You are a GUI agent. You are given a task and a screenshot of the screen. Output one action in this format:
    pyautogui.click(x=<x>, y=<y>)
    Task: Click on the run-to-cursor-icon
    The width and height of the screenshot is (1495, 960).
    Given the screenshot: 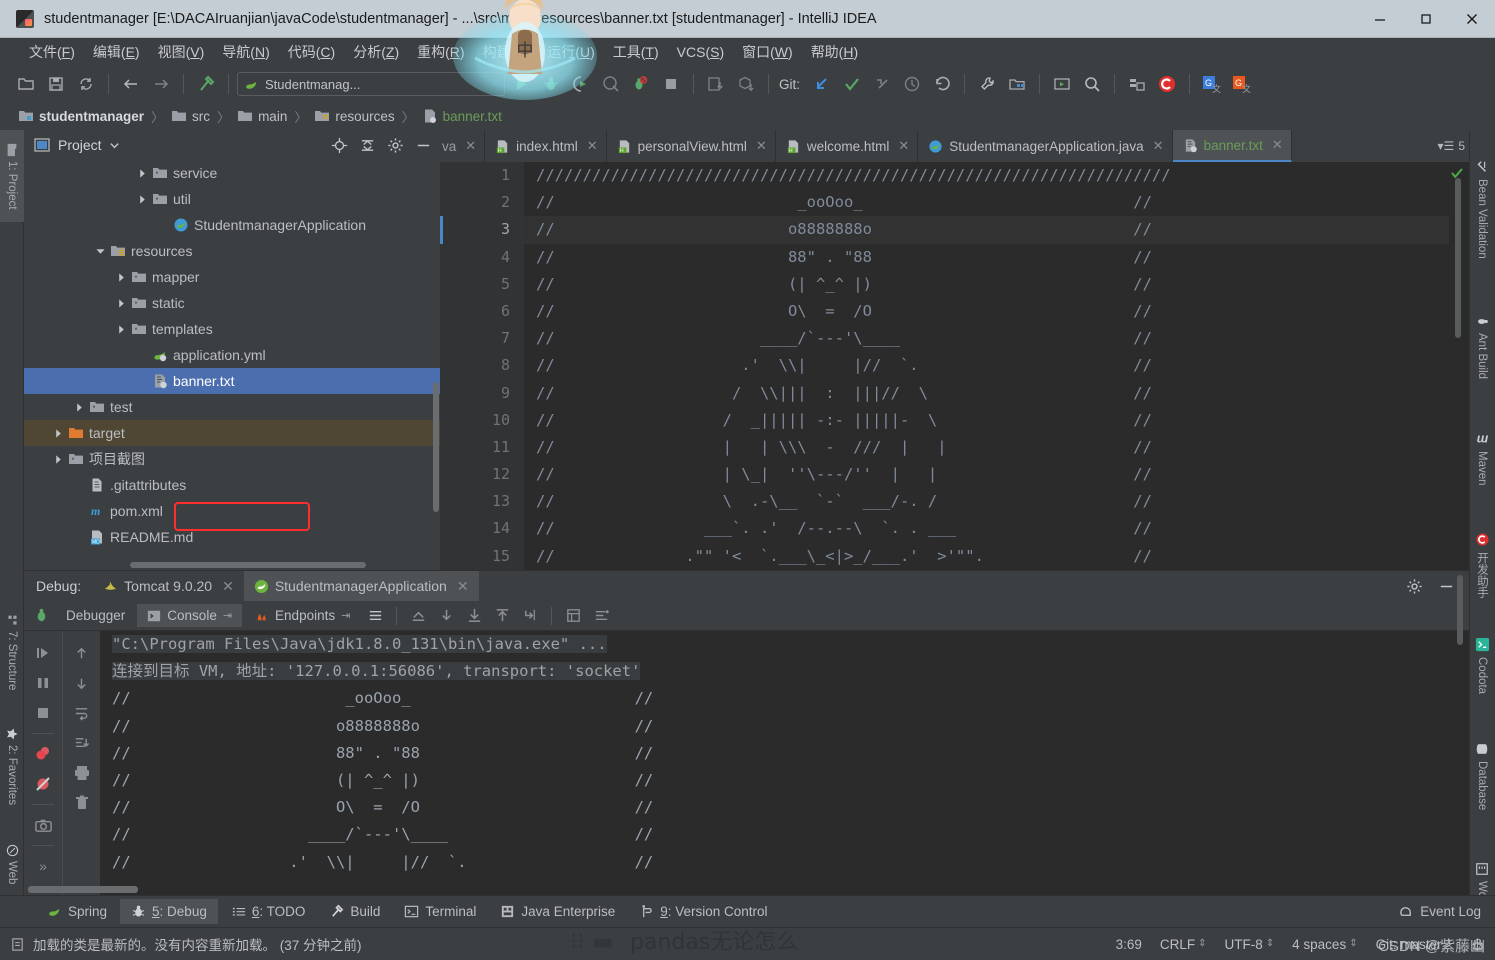 What is the action you would take?
    pyautogui.click(x=530, y=616)
    